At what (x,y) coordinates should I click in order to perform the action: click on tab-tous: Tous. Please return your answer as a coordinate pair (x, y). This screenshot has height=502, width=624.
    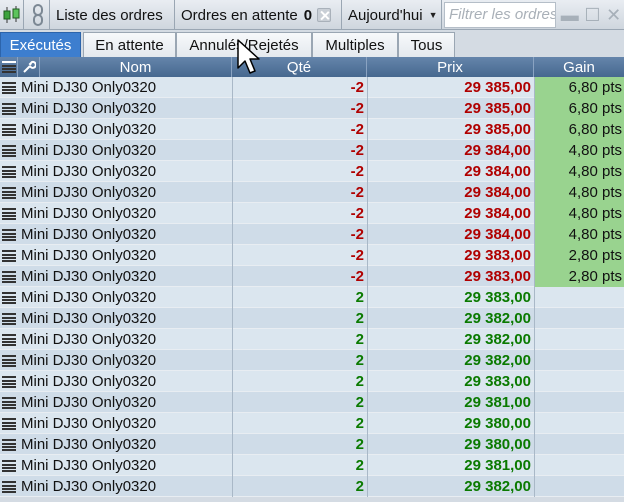
    Looking at the image, I should click on (426, 44).